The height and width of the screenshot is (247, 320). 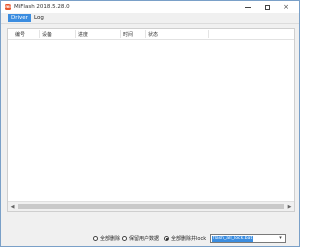 I want to click on minimize-icon, so click(x=248, y=7).